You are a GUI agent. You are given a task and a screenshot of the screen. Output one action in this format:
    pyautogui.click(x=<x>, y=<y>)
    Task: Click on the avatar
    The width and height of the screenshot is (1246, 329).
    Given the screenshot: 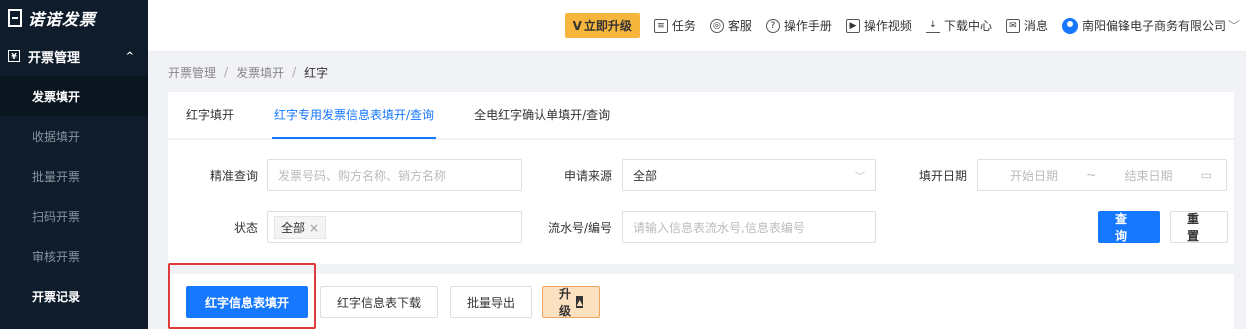 What is the action you would take?
    pyautogui.click(x=1069, y=25)
    